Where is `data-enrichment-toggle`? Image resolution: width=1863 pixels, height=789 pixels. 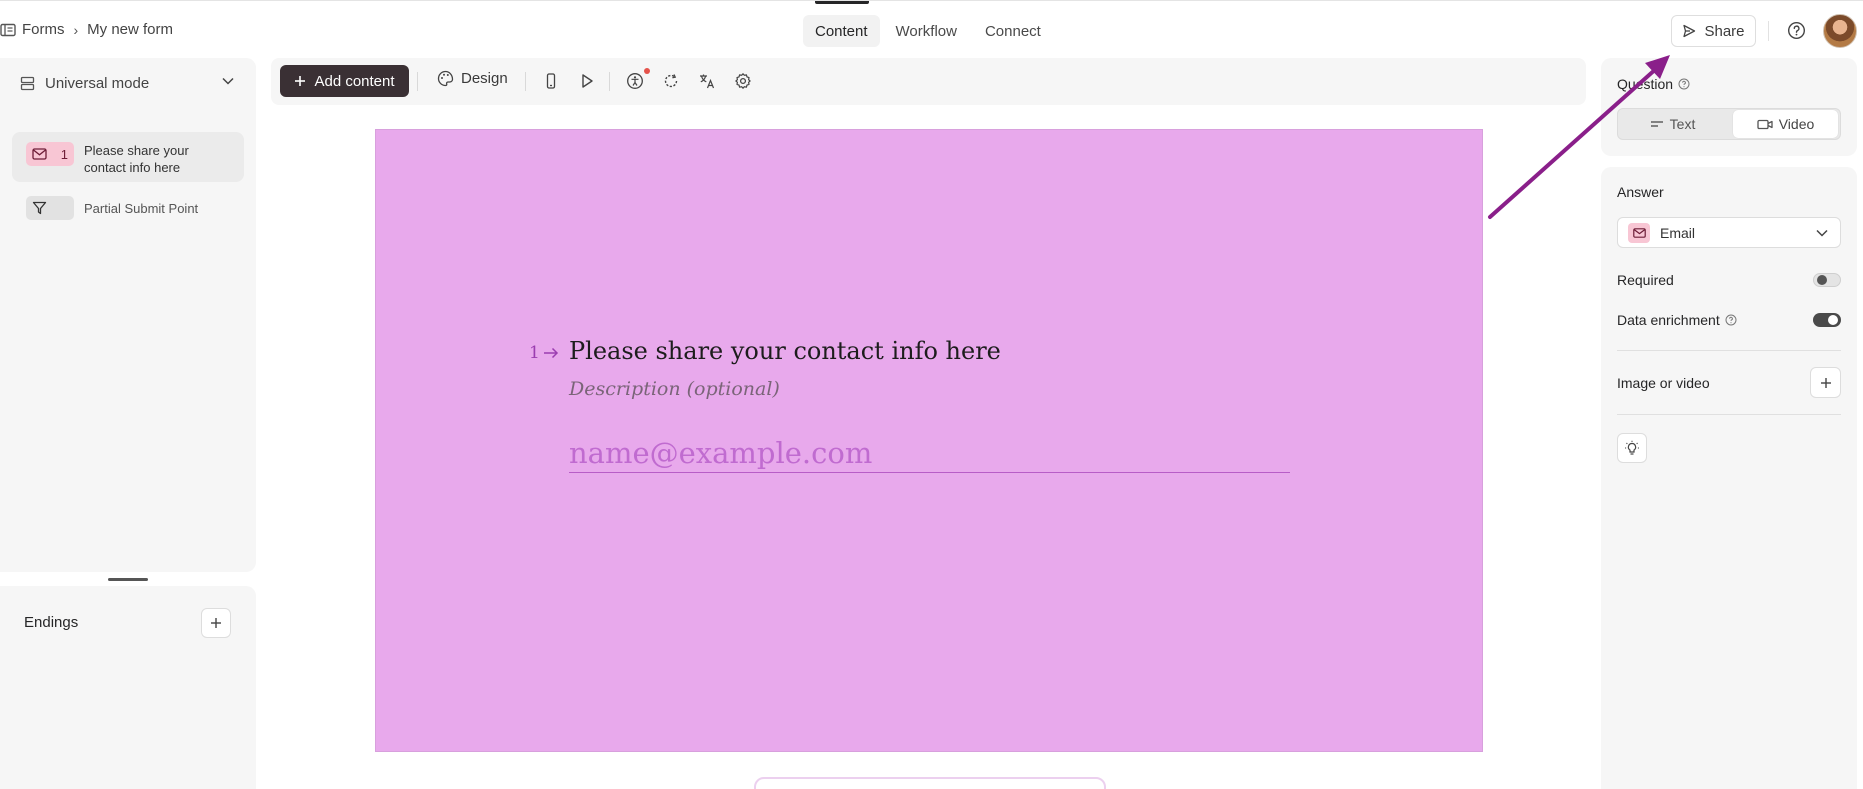 data-enrichment-toggle is located at coordinates (1827, 320).